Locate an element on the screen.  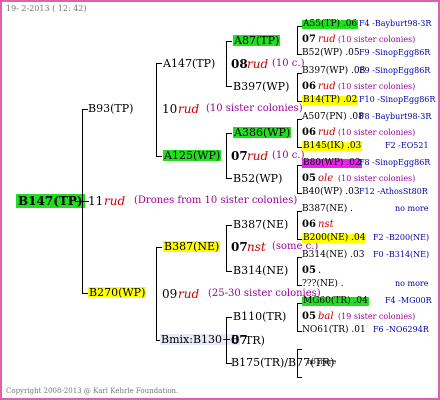
mother-gen-num: 09 is located at coordinates (170, 294).